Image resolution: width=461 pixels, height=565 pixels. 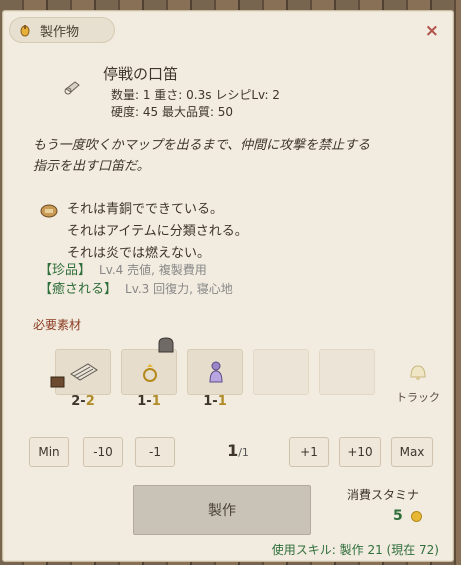 I want to click on description-line: もう一度吹くかマップを出るまで、仲間に攻撃を禁止する, so click(x=202, y=145).